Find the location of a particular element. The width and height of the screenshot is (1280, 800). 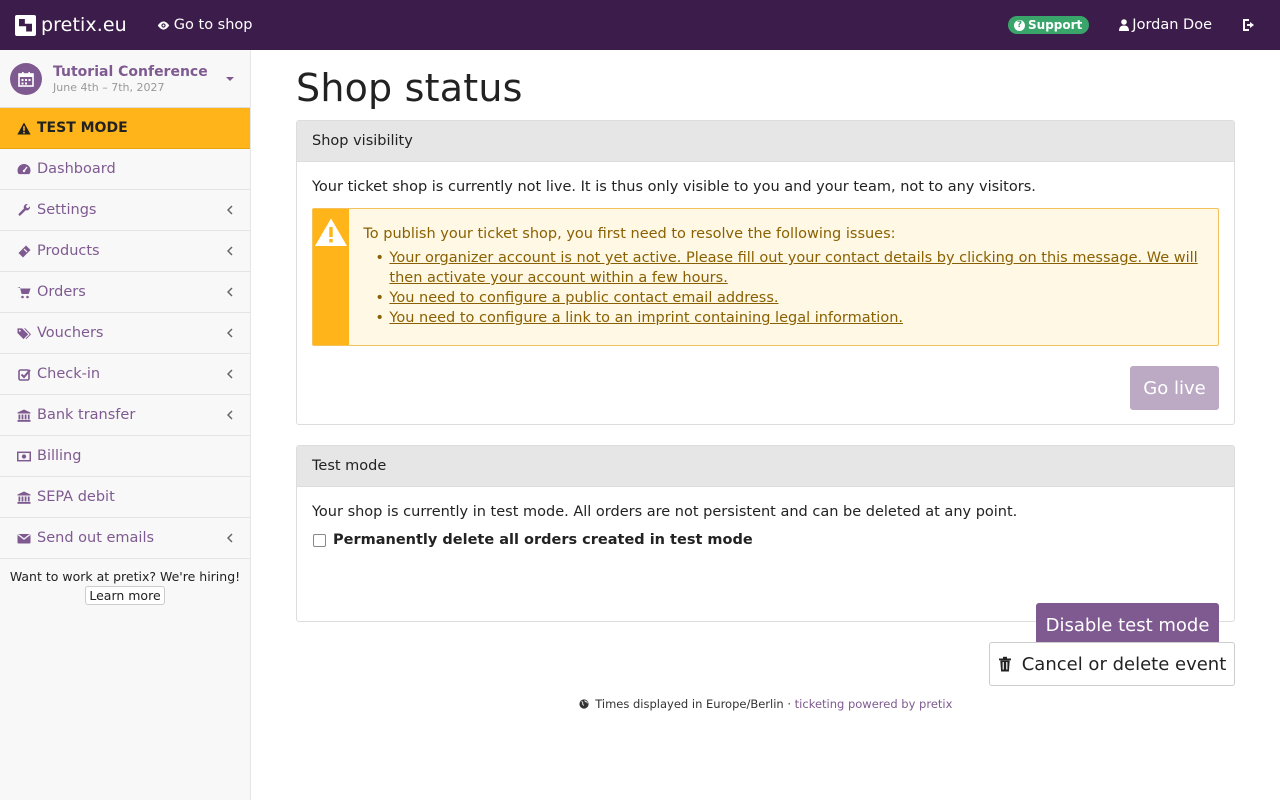

tags-icon is located at coordinates (24, 333).